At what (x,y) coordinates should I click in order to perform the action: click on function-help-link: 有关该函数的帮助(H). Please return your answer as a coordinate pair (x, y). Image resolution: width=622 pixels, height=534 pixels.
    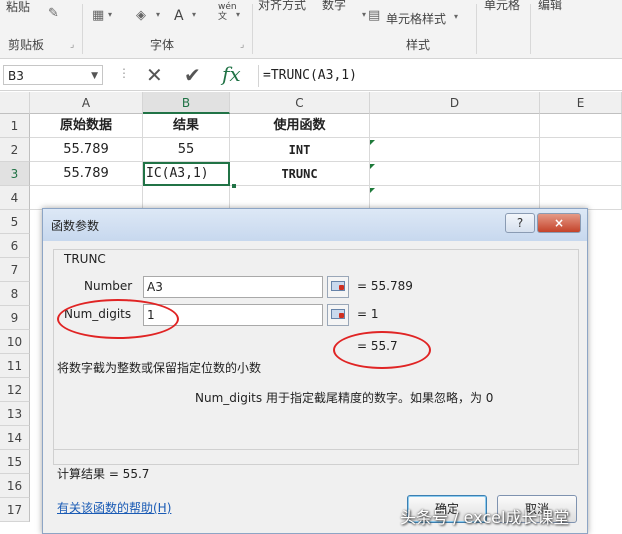
    Looking at the image, I should click on (114, 507).